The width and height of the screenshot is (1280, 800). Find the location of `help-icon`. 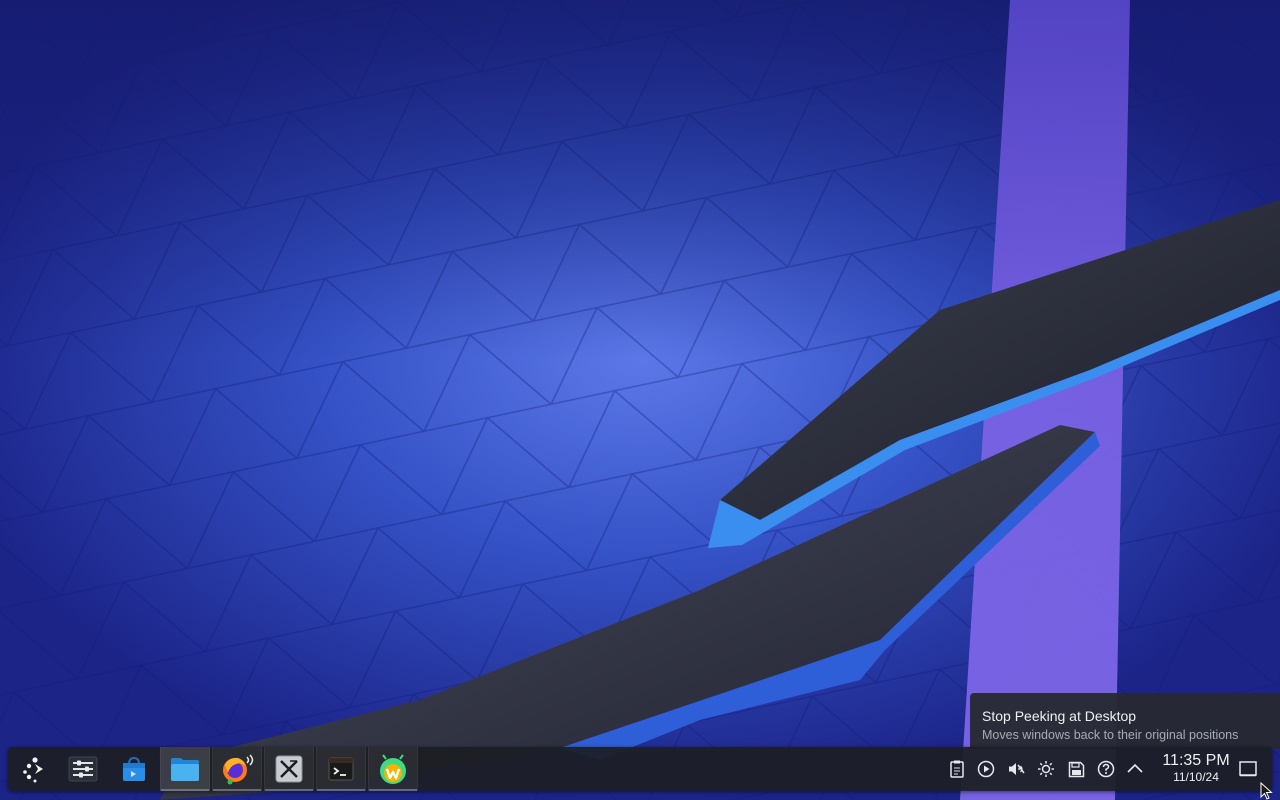

help-icon is located at coordinates (1106, 769).